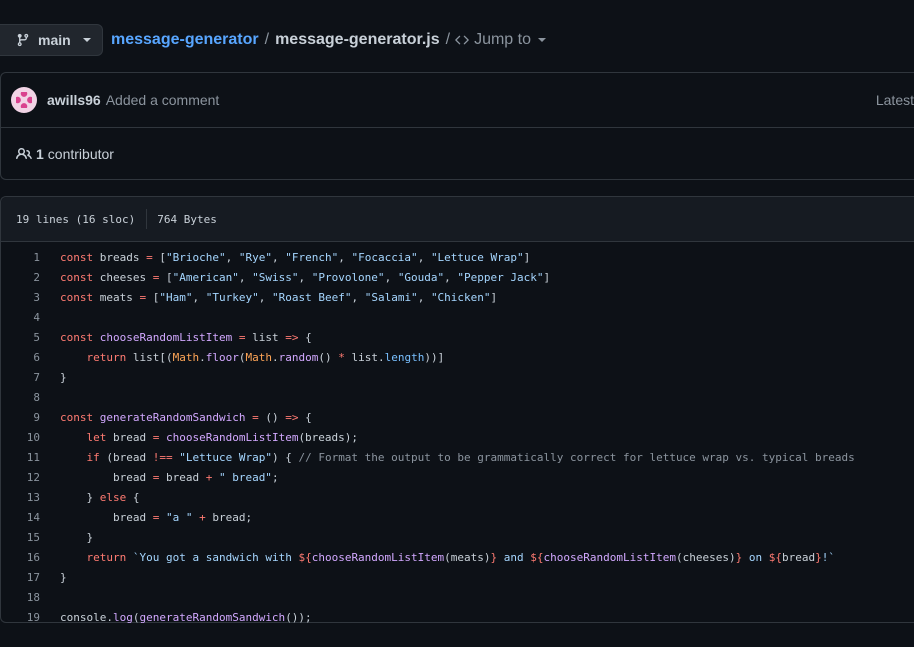 The height and width of the screenshot is (647, 914). Describe the element at coordinates (457, 617) in the screenshot. I see `code-line: 19 console.log(generateRandomSandwich());` at that location.